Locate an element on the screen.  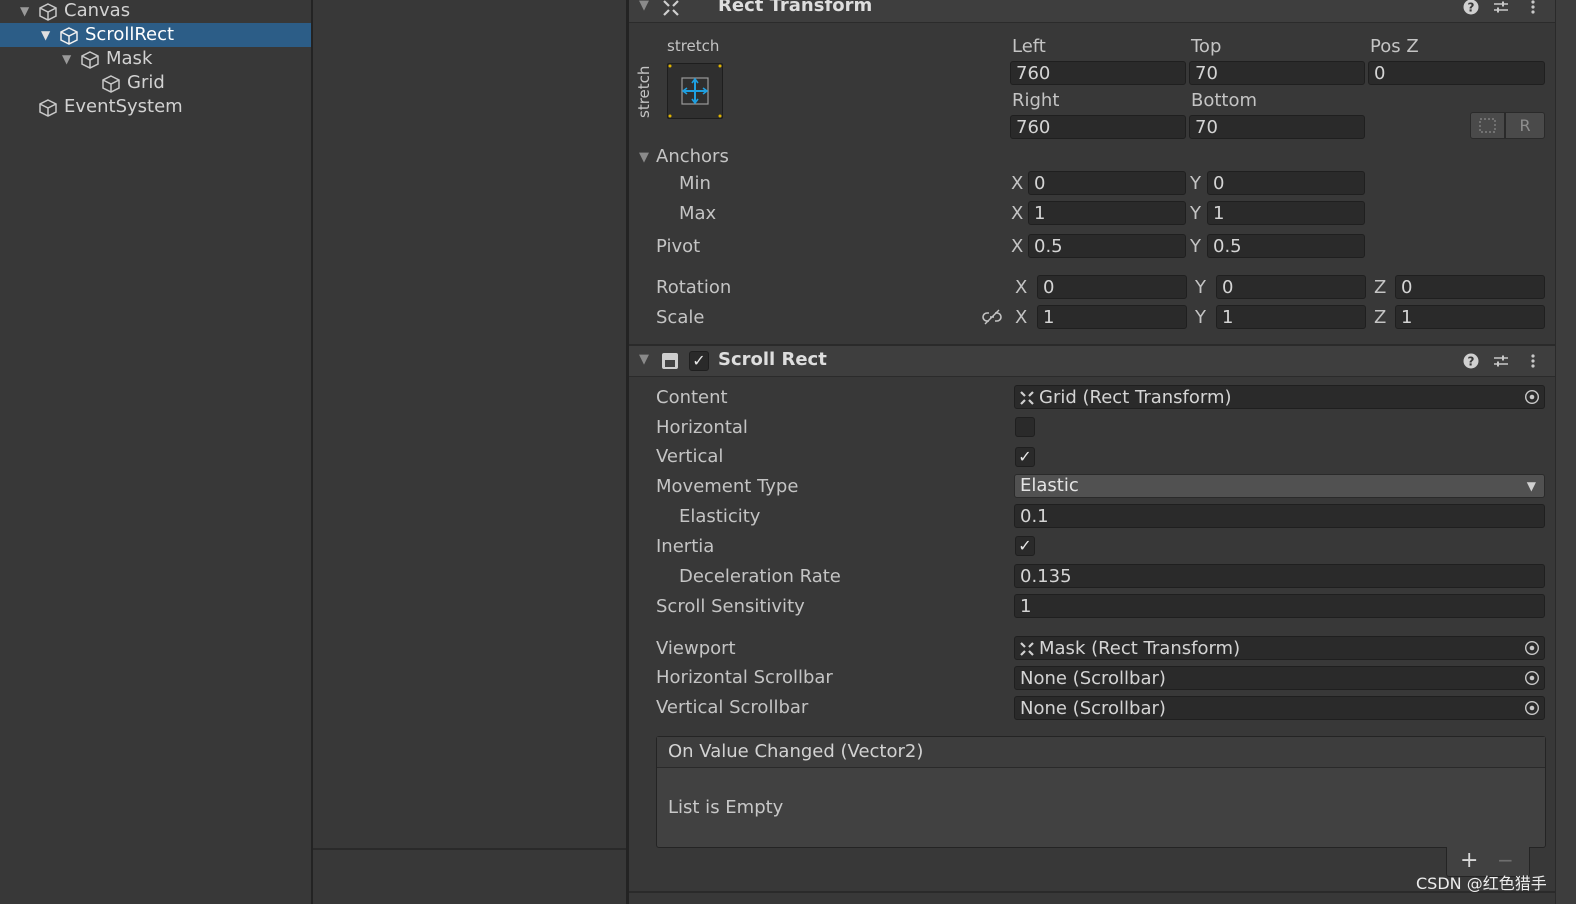
inertia-checkbox: ✓ is located at coordinates (1025, 546).